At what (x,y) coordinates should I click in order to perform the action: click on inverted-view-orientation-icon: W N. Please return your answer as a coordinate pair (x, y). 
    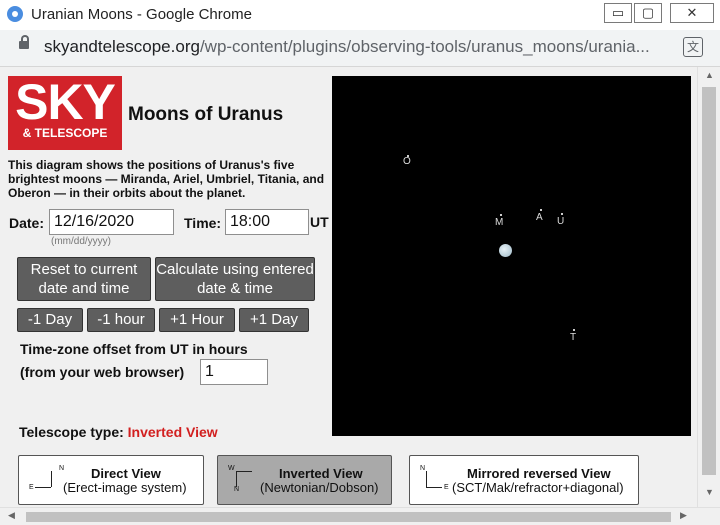
    Looking at the image, I should click on (243, 479).